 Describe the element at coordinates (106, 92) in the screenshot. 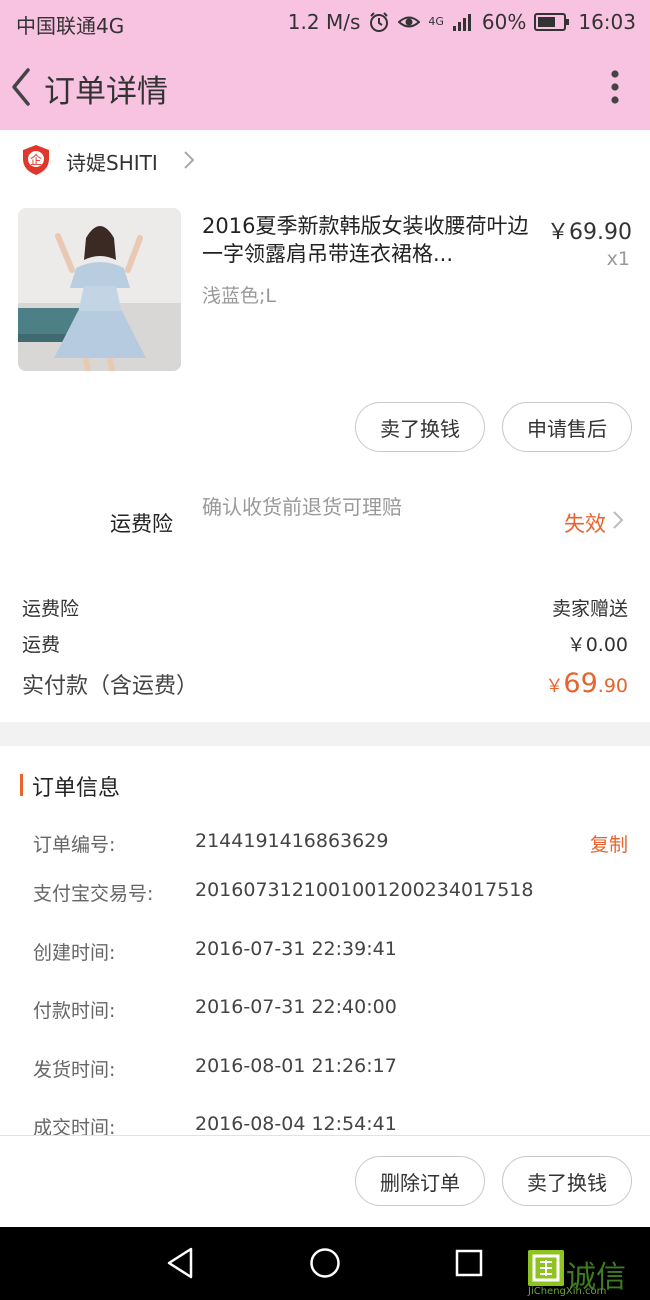

I see `page-title: 订单详情` at that location.